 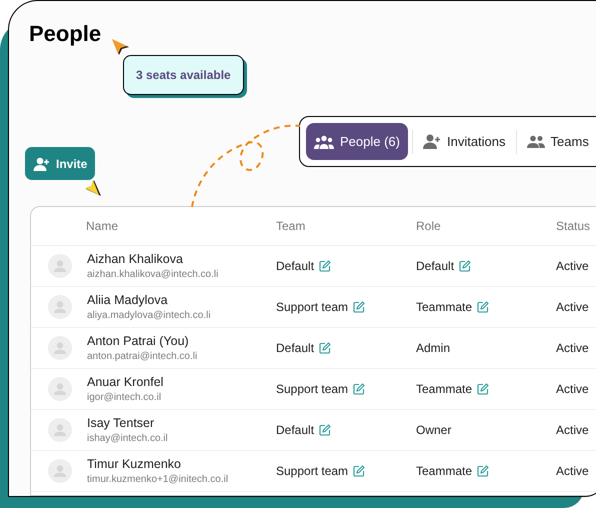 What do you see at coordinates (135, 258) in the screenshot?
I see `person-name: Aizhan Khalikova` at bounding box center [135, 258].